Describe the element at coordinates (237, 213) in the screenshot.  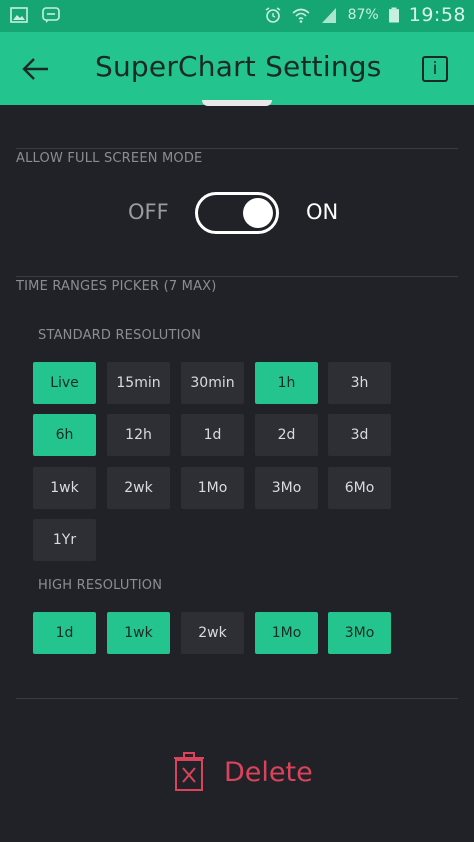
I see `fullscreen-toggle` at that location.